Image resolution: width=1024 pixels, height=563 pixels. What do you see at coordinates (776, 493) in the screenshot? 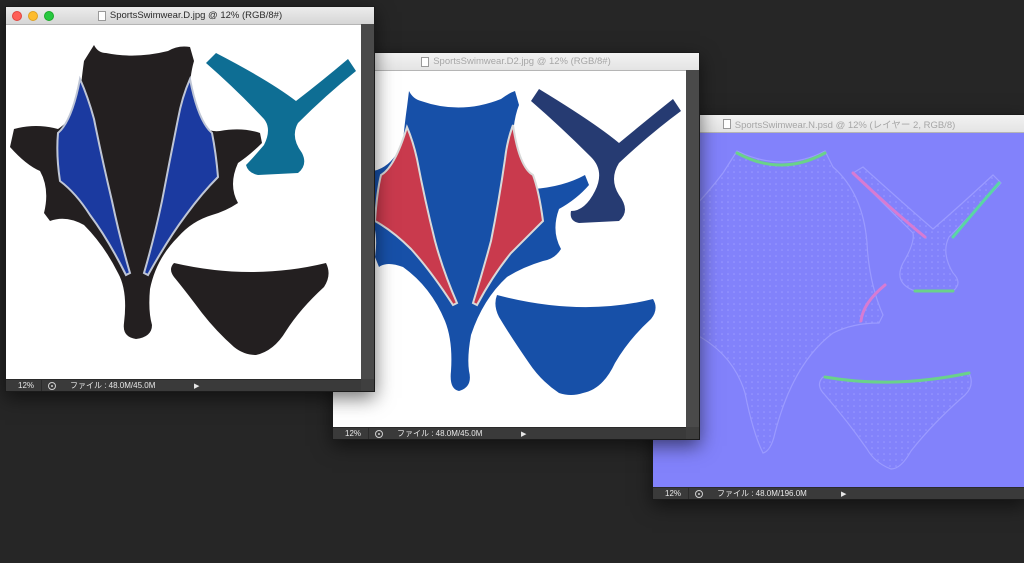
I see `file-info: ファイル : 48.0M/196.0M` at bounding box center [776, 493].